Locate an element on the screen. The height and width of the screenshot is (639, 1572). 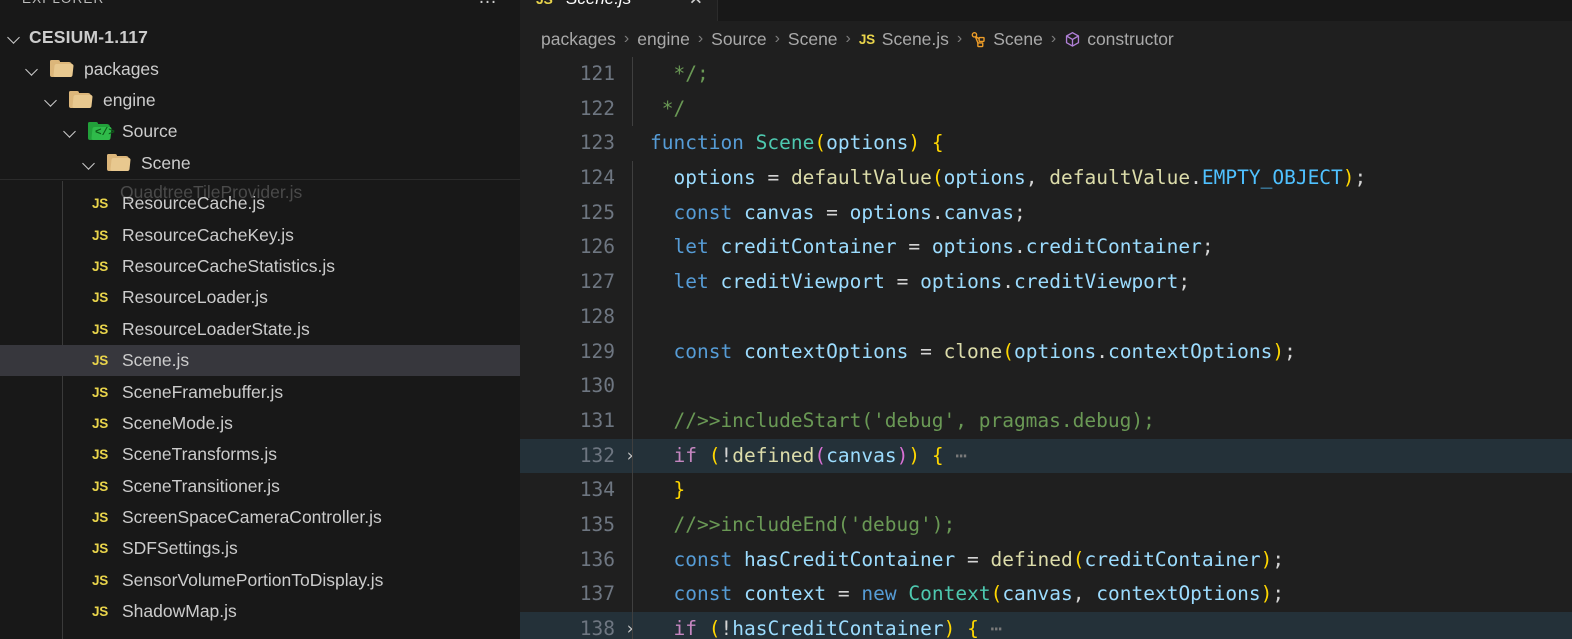
code-line: 132 › if (!defined(canvas)) { ⋯ is located at coordinates (1046, 456).